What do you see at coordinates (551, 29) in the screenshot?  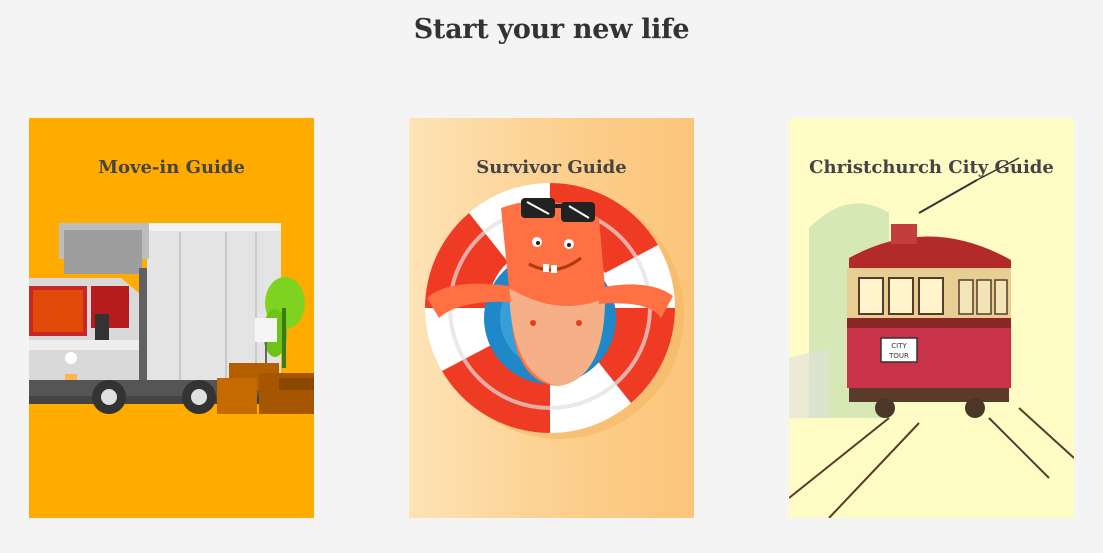 I see `page-title: Start your new life` at bounding box center [551, 29].